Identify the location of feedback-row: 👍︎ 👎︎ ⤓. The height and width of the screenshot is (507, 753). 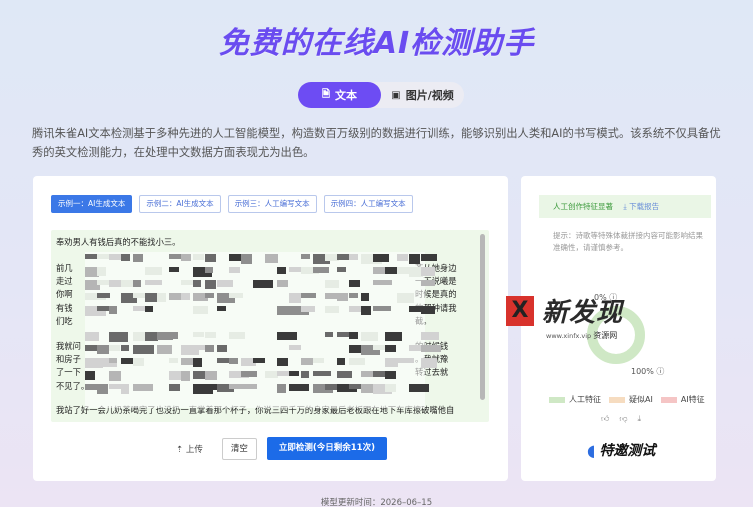
(621, 419).